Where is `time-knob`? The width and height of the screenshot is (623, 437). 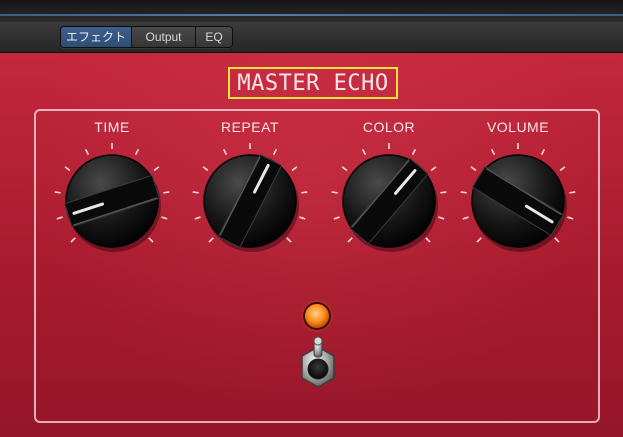 time-knob is located at coordinates (112, 201).